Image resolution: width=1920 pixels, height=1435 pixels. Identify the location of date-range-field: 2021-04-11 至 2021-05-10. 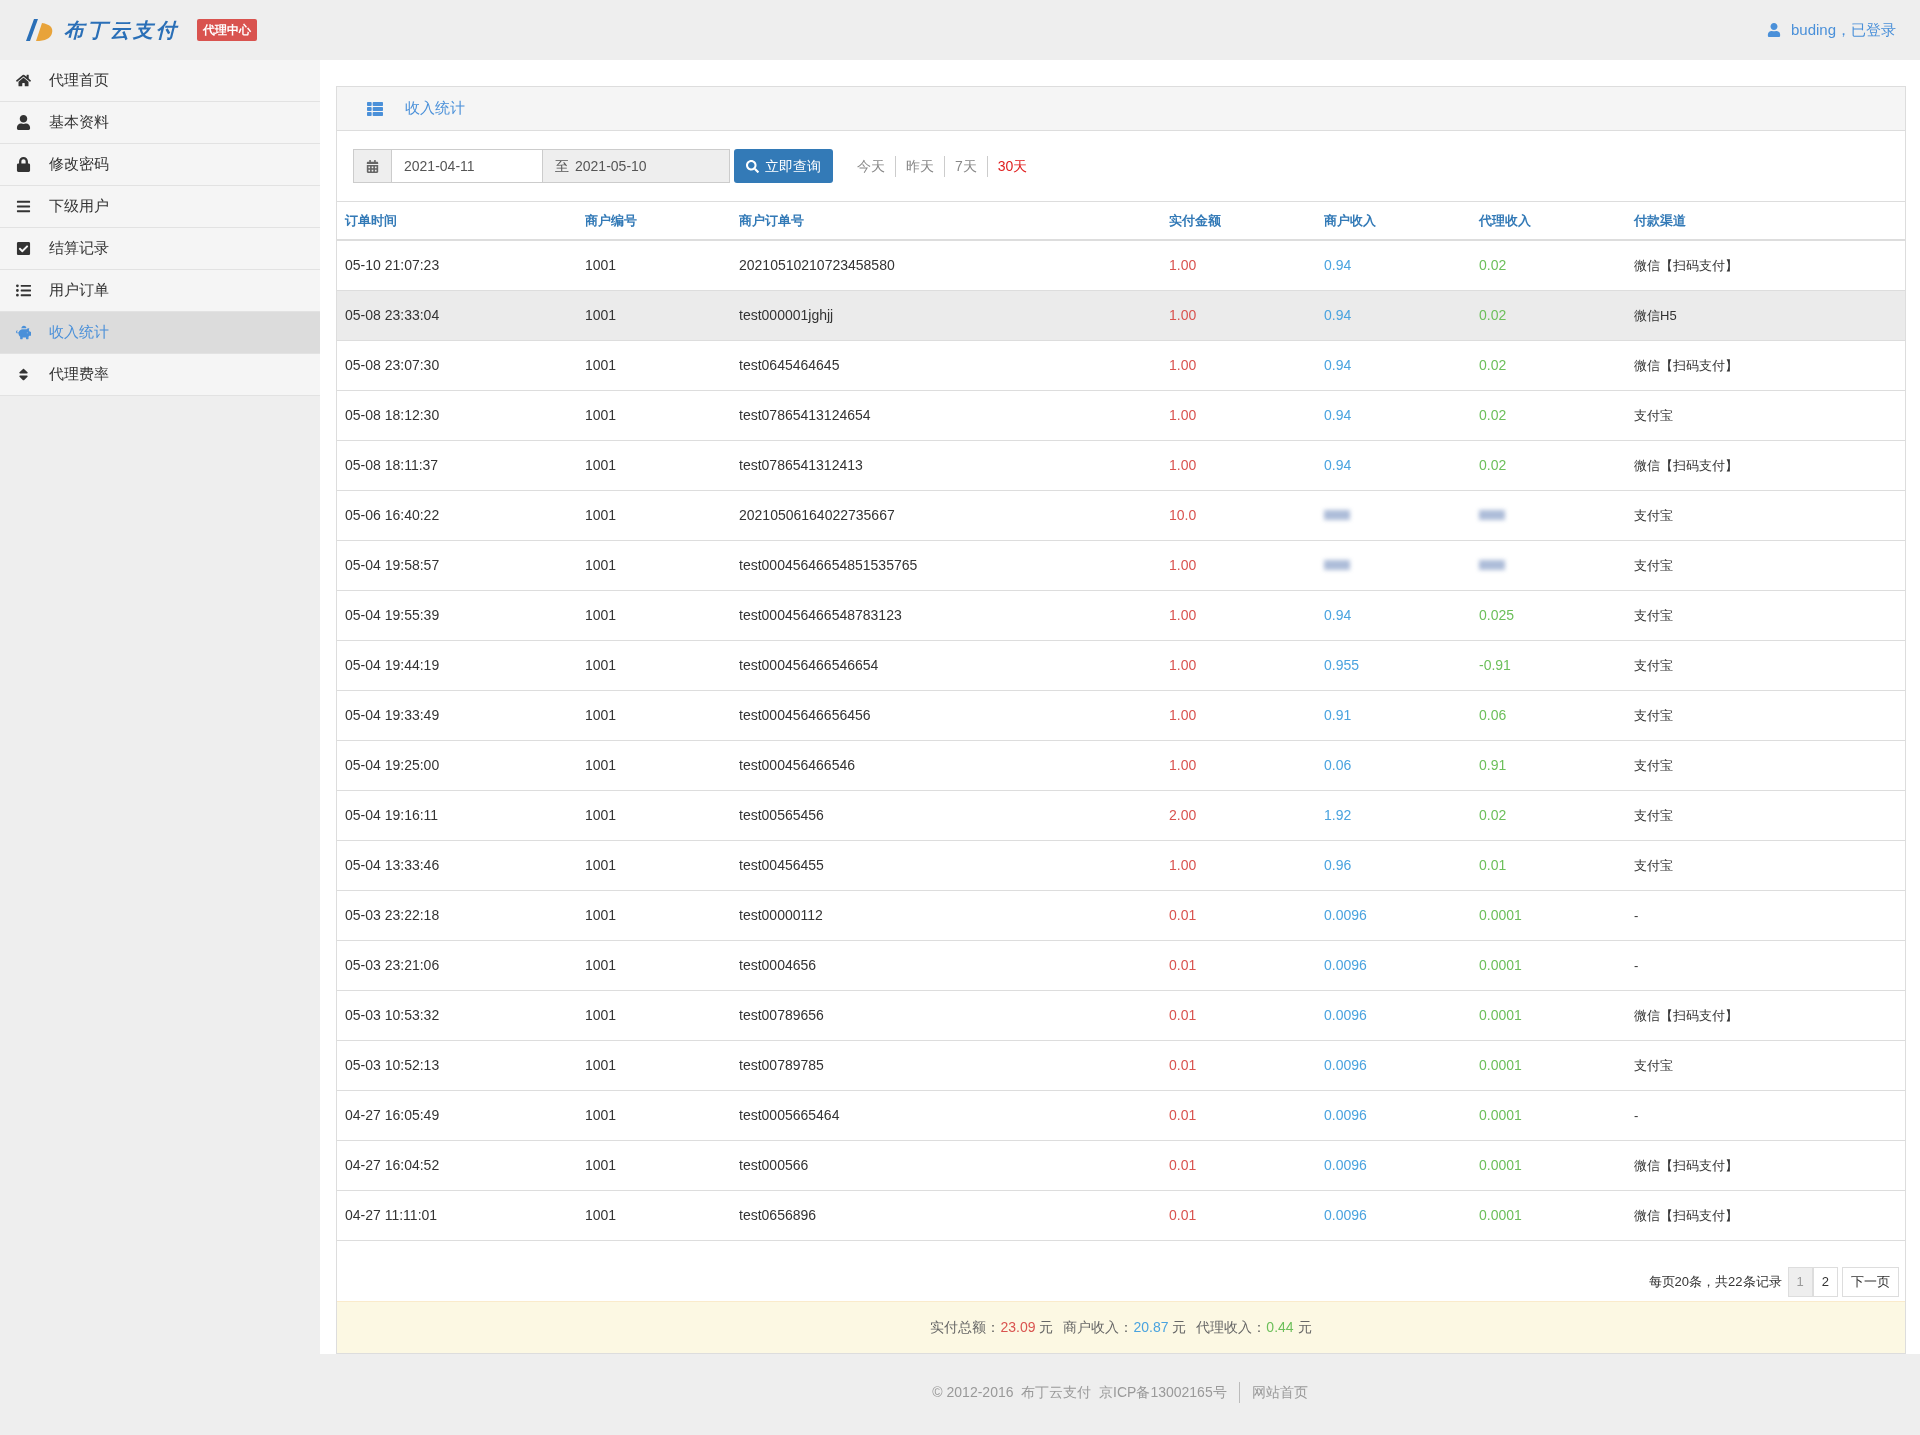
(541, 166).